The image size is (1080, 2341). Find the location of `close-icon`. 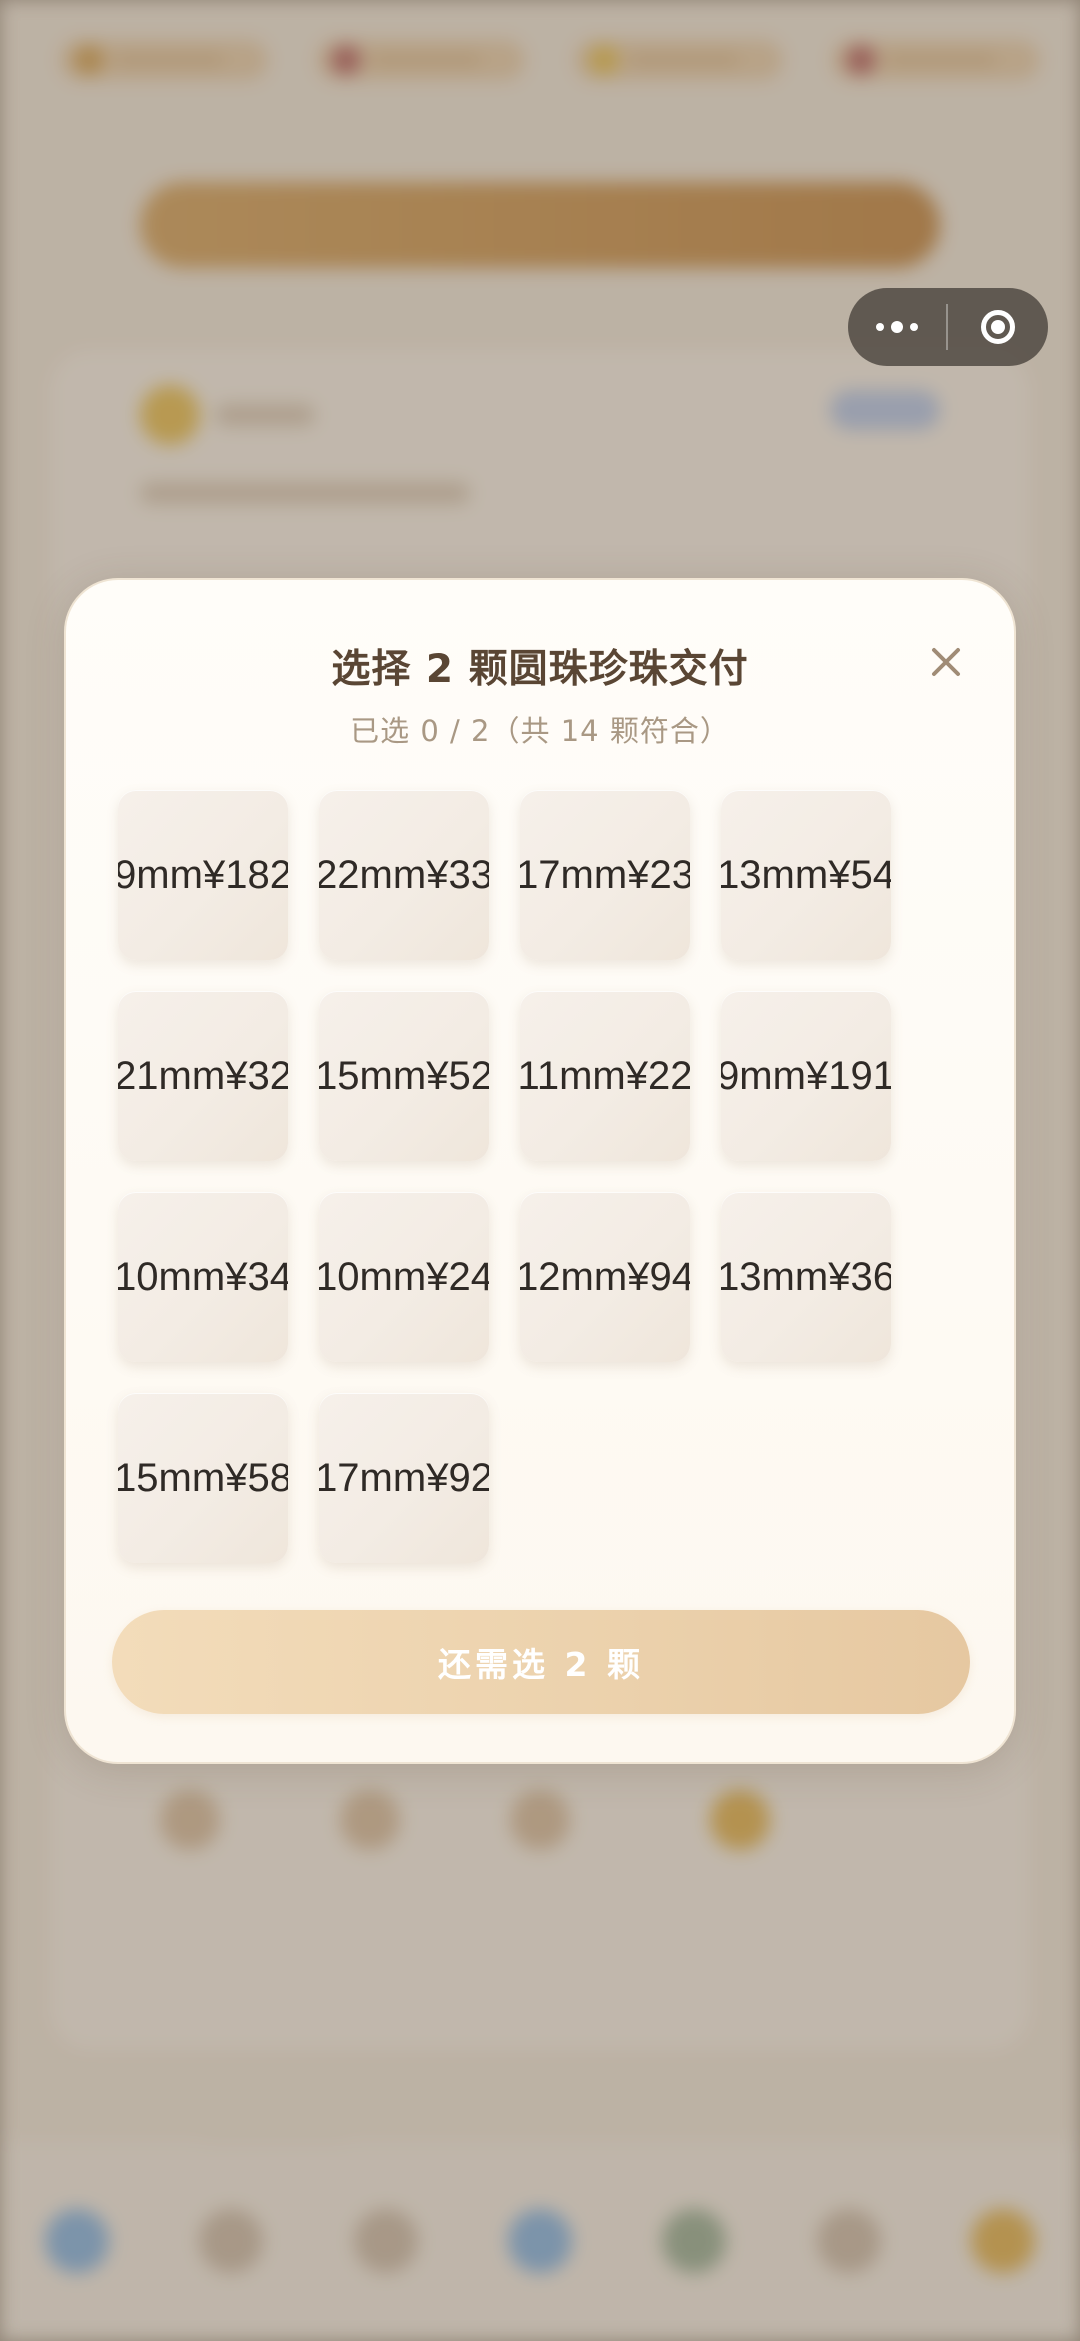

close-icon is located at coordinates (946, 662).